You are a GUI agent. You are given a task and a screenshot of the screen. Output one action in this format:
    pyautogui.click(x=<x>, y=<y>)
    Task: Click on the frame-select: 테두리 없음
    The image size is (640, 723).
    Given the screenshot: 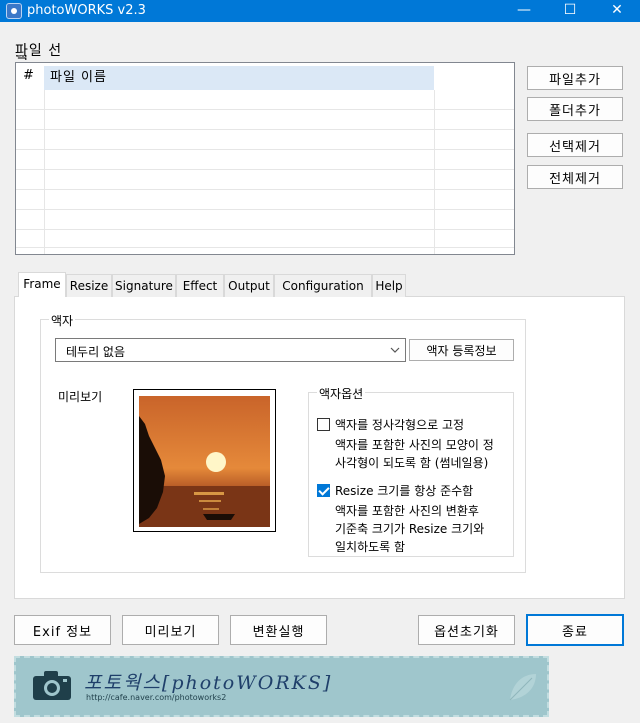 What is the action you would take?
    pyautogui.click(x=230, y=350)
    